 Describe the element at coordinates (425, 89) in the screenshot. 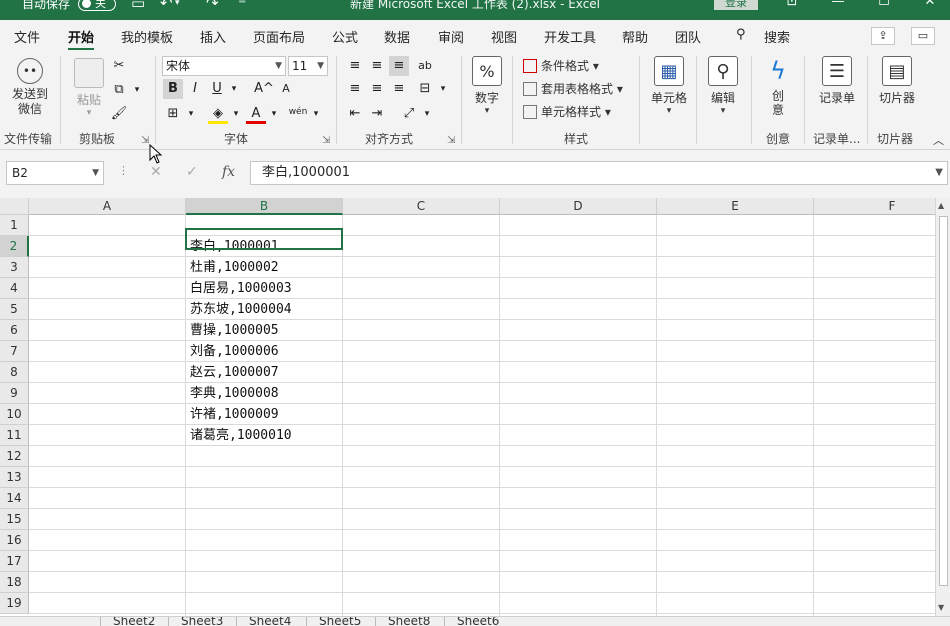

I see `merge-center-icon: ⊟` at that location.